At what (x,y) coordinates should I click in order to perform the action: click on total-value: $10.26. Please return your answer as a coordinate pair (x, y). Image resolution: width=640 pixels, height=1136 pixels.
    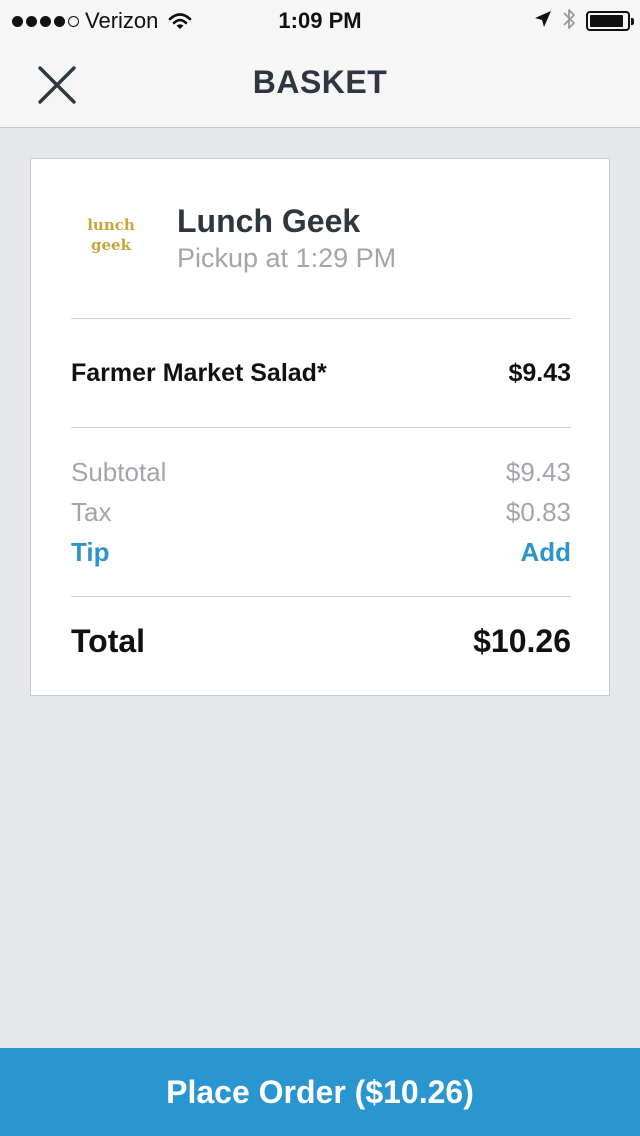
    Looking at the image, I should click on (522, 640).